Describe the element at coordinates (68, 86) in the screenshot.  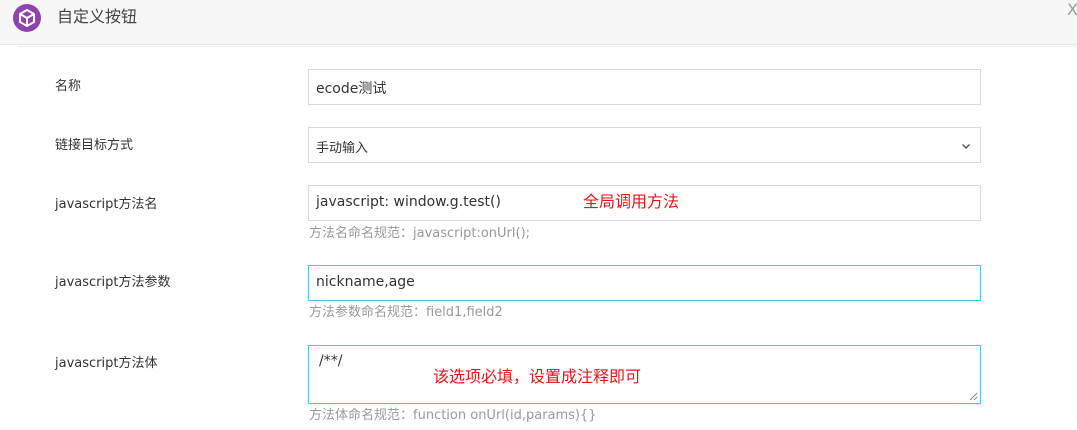
I see `name-label: 名称` at that location.